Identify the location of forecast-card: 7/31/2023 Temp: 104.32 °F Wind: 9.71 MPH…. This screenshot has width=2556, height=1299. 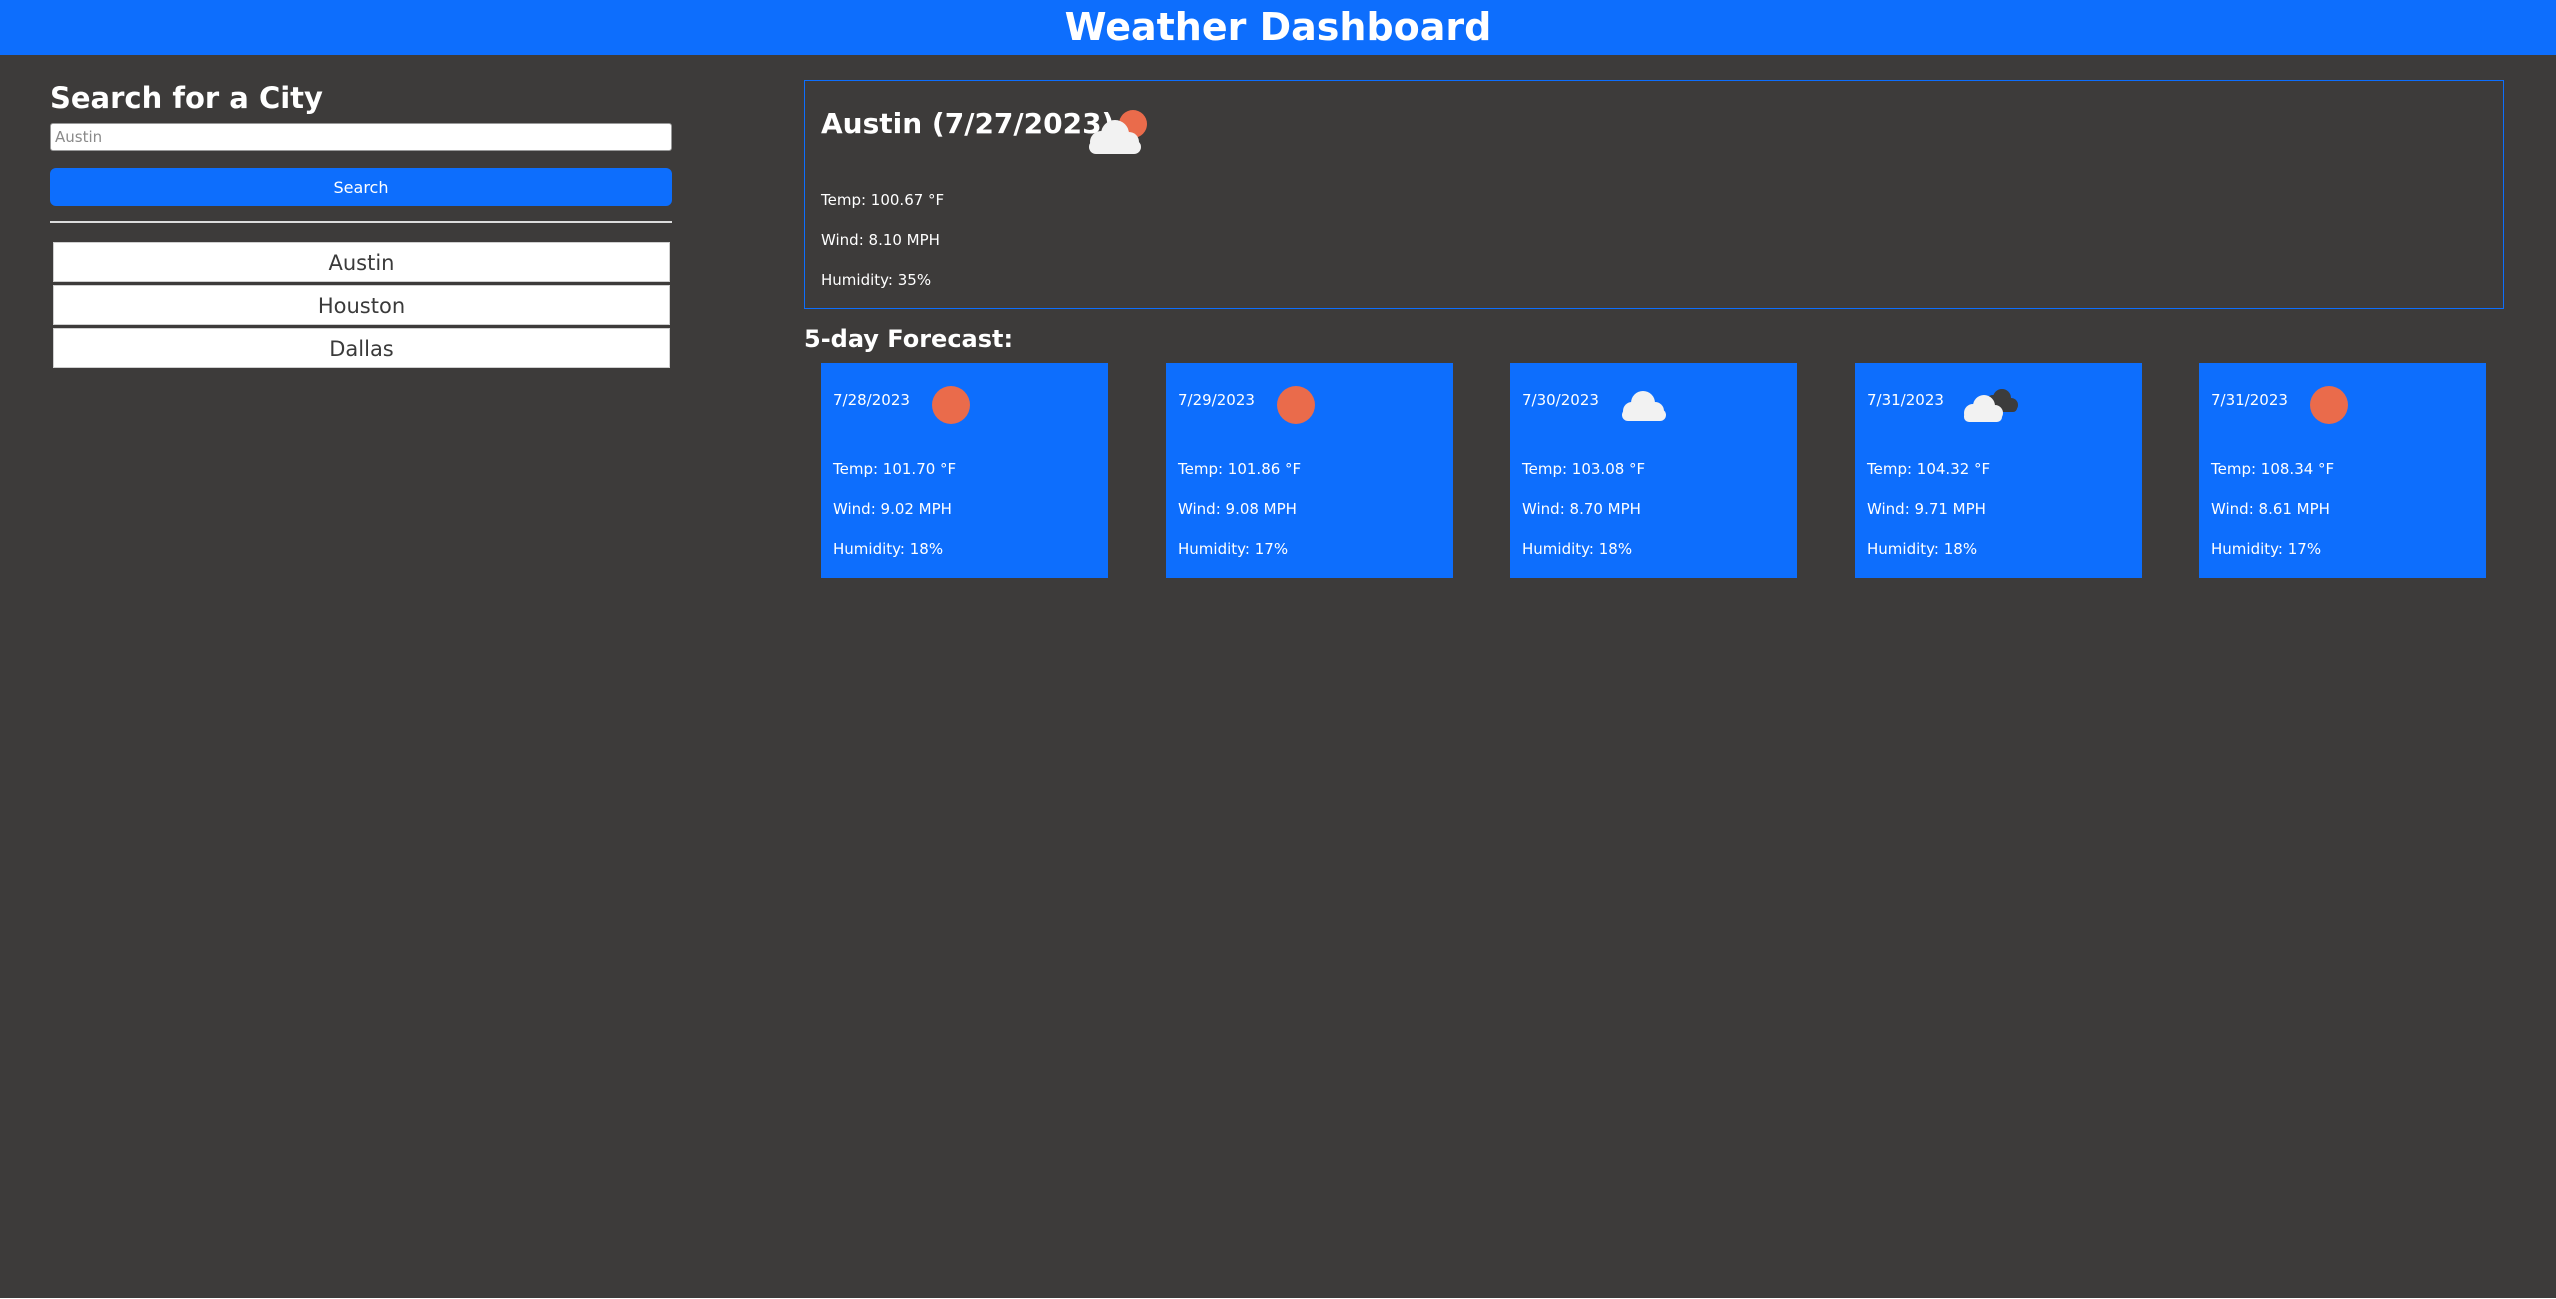
(1998, 470).